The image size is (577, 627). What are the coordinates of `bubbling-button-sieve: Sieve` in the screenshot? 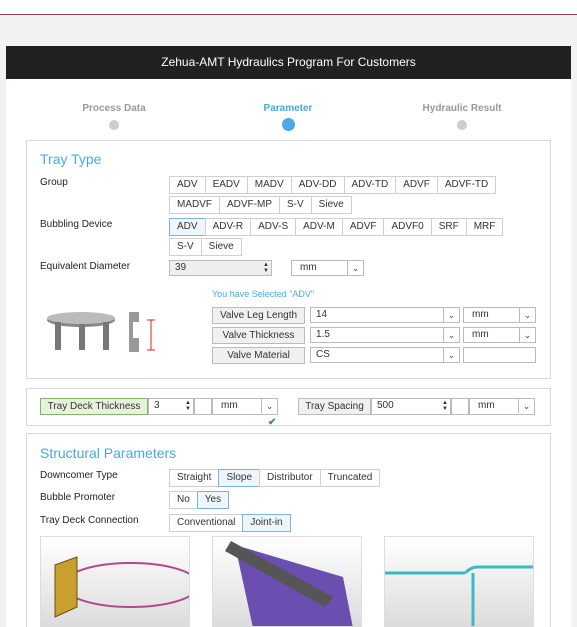 It's located at (221, 247).